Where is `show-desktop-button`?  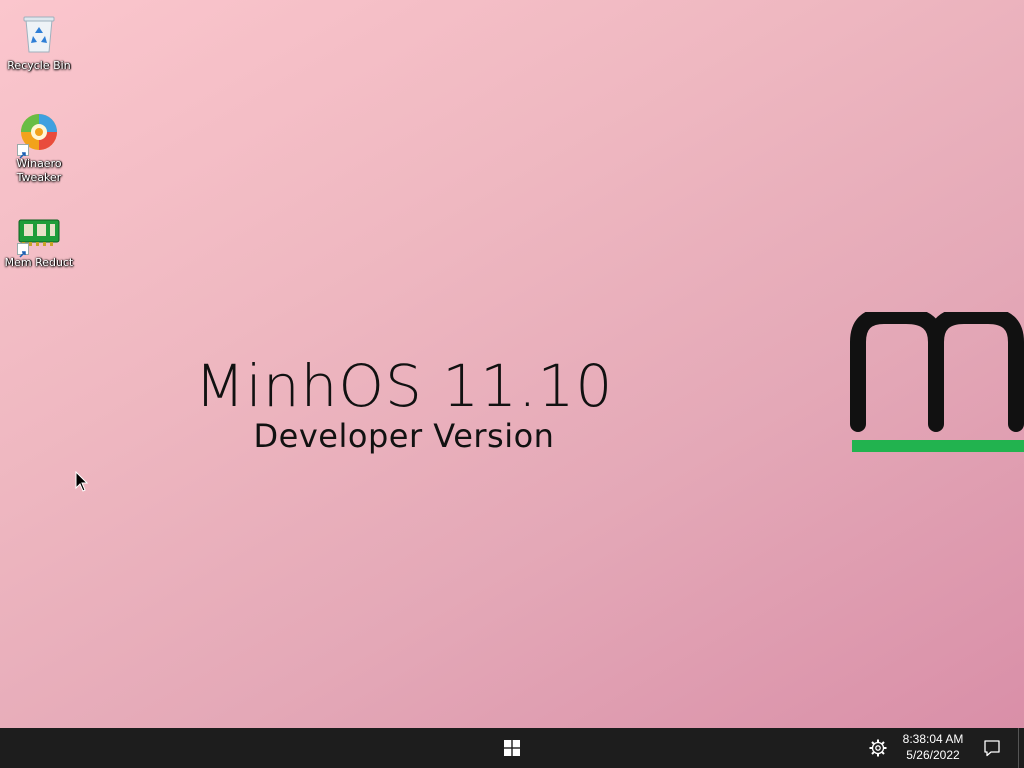 show-desktop-button is located at coordinates (1021, 748).